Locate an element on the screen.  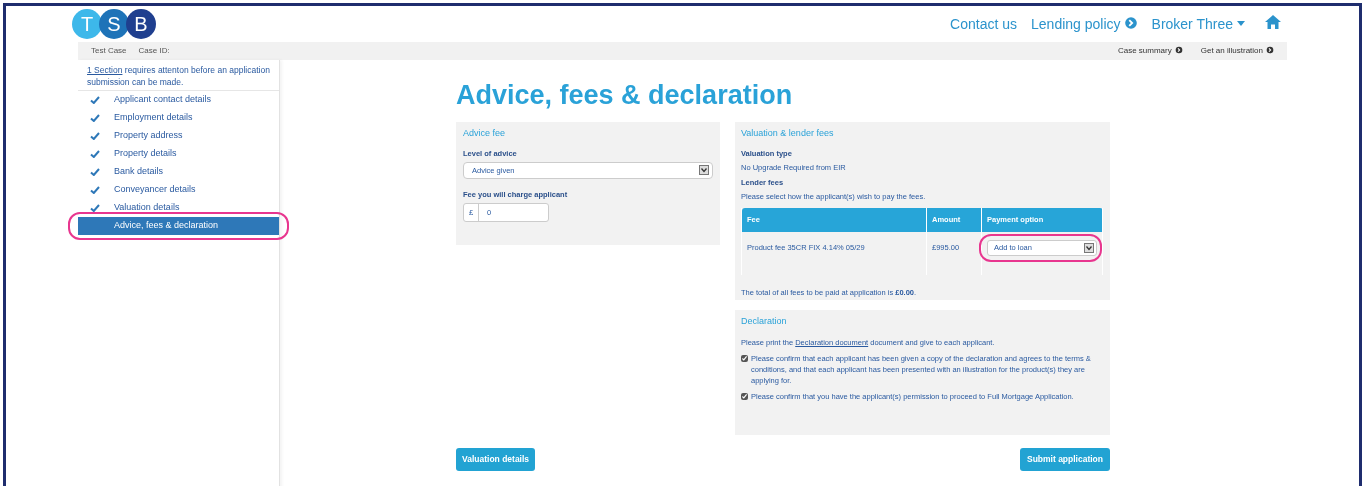
case-label: Test Case is located at coordinates (109, 51).